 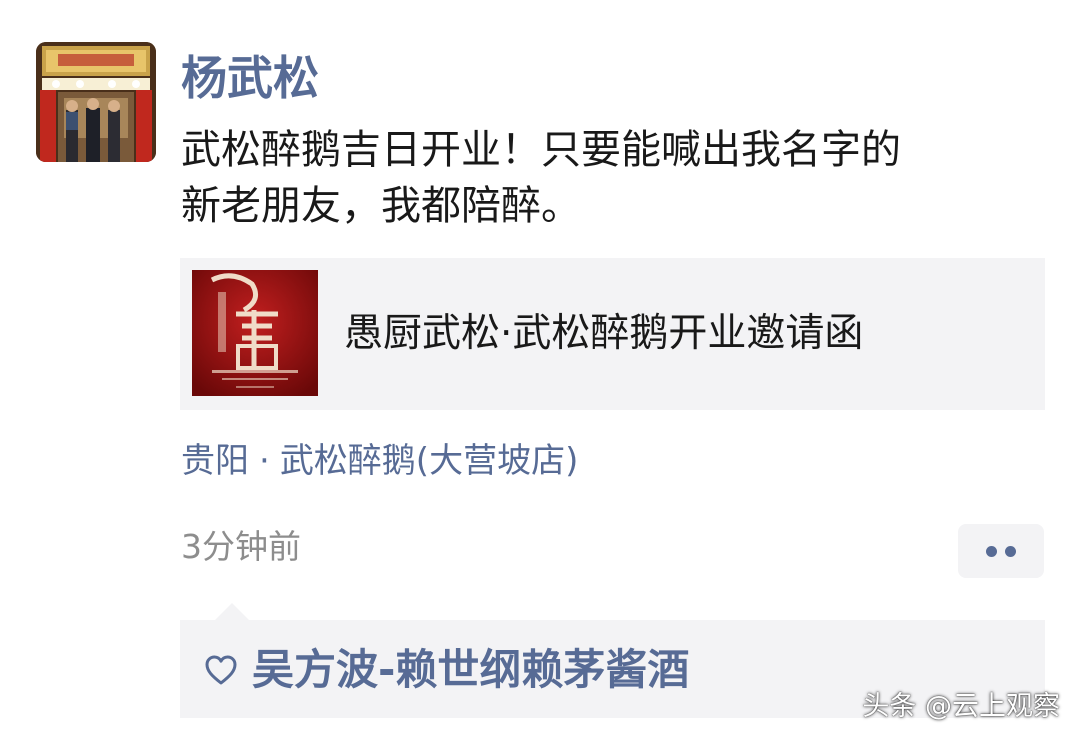 I want to click on invitation-thumbnail-image, so click(x=255, y=333).